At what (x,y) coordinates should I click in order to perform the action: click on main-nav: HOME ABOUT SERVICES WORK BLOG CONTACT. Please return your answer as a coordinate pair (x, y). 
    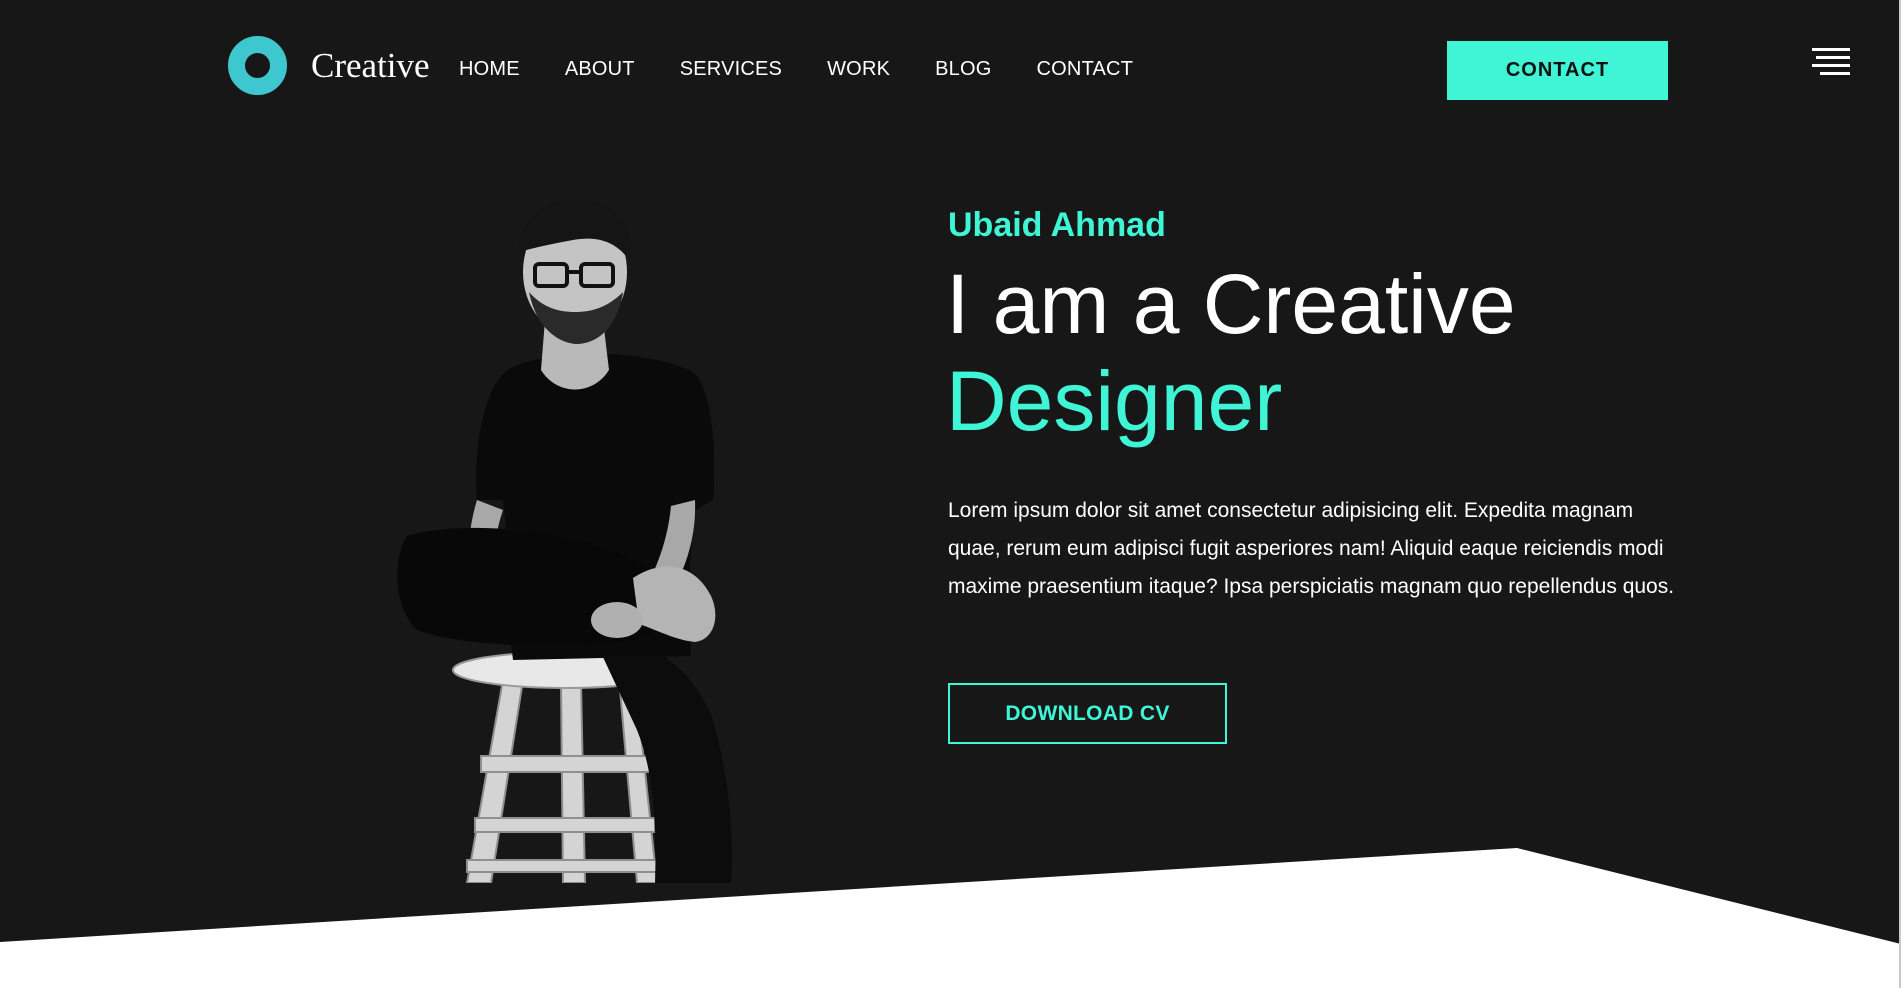
    Looking at the image, I should click on (796, 69).